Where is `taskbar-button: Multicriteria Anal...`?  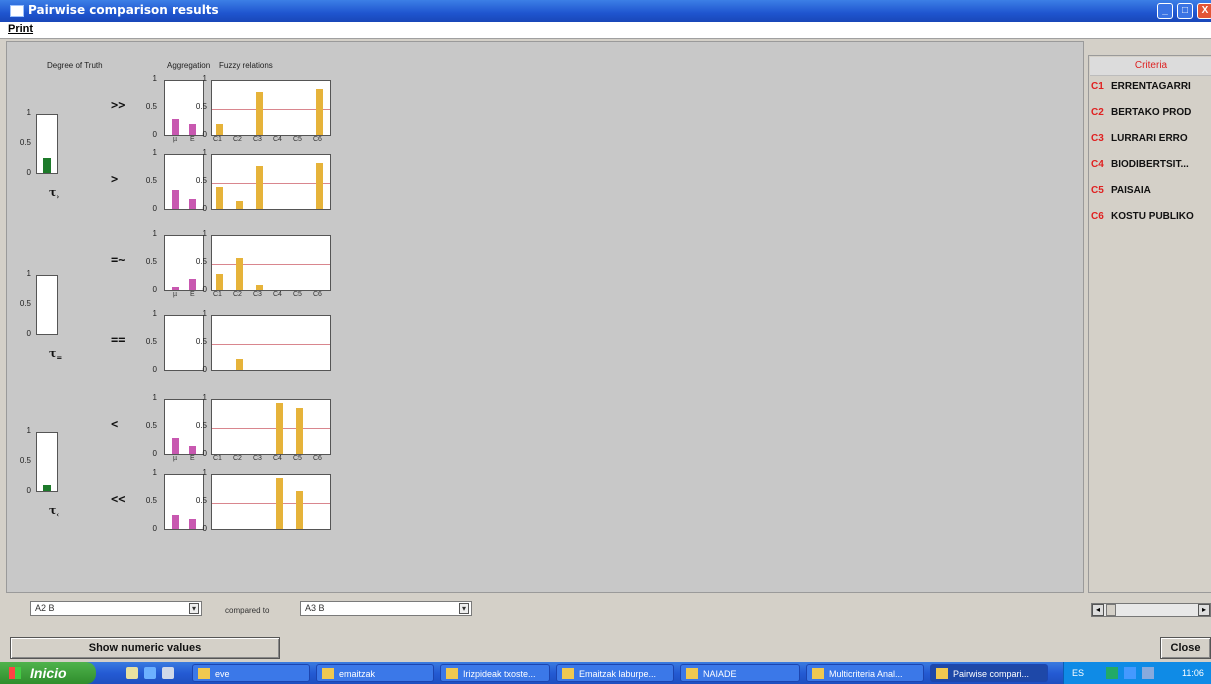
taskbar-button: Multicriteria Anal... is located at coordinates (865, 673).